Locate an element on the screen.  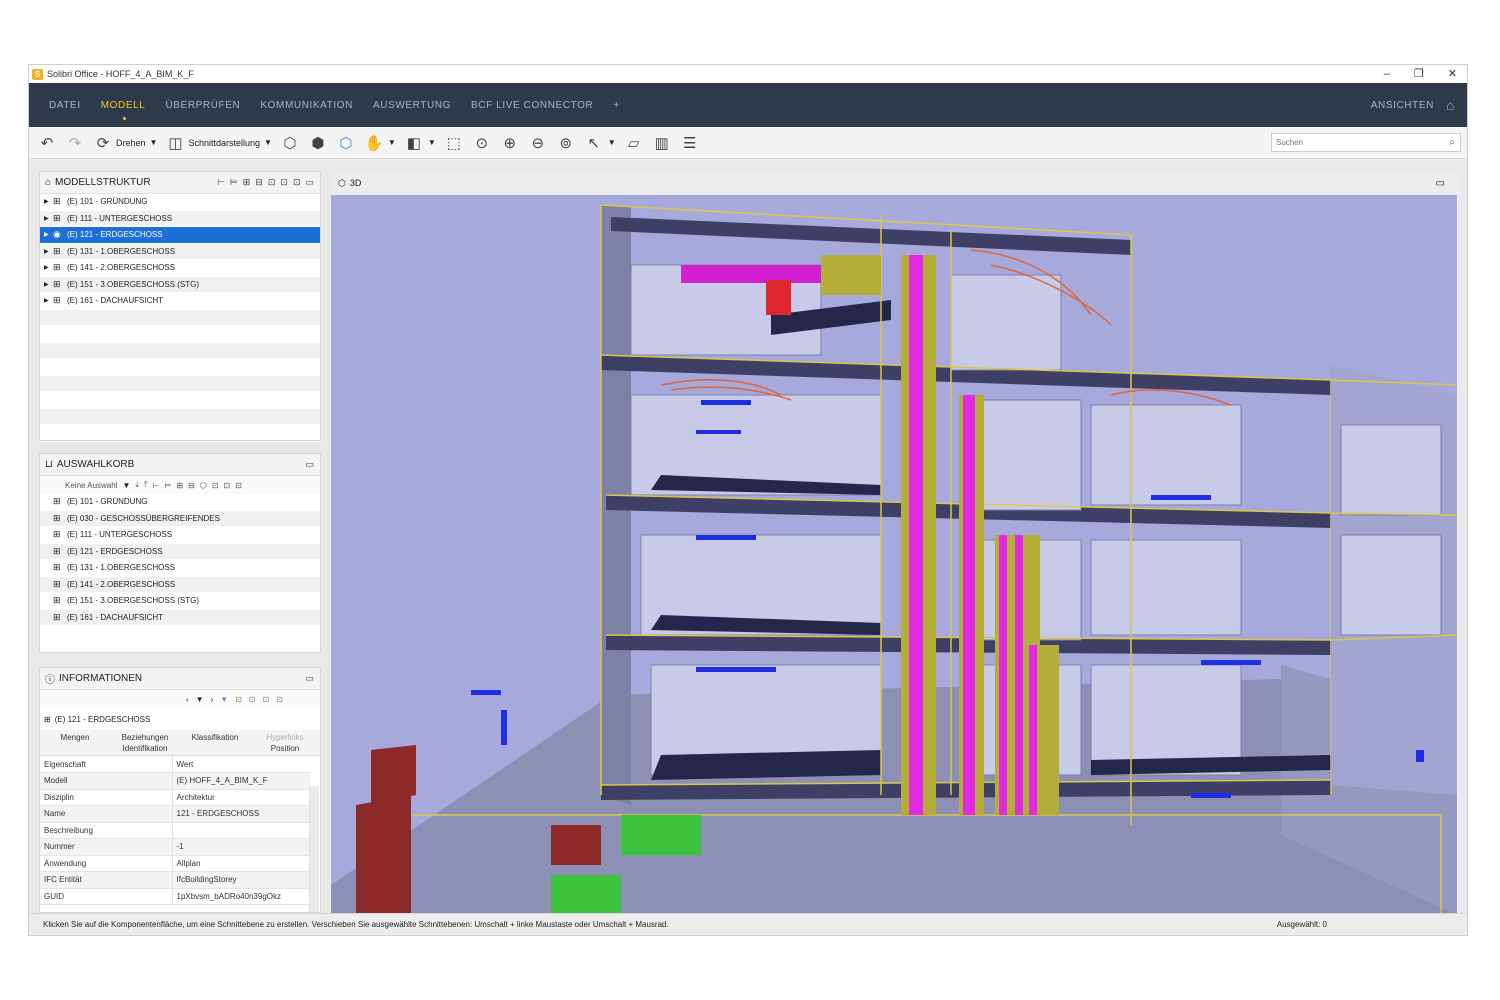
table-row: GUID 1pXbvsm_bADRo40n39gOkz is located at coordinates (175, 896).